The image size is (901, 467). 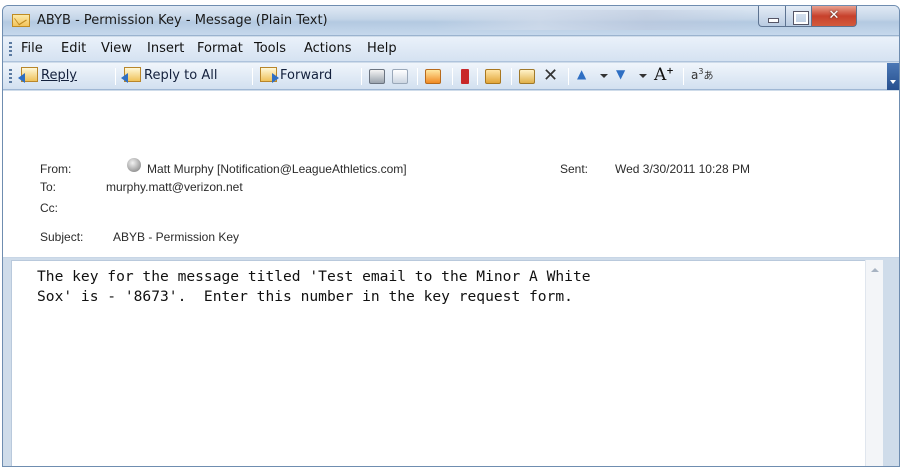 What do you see at coordinates (493, 76) in the screenshot?
I see `open-folder-icon` at bounding box center [493, 76].